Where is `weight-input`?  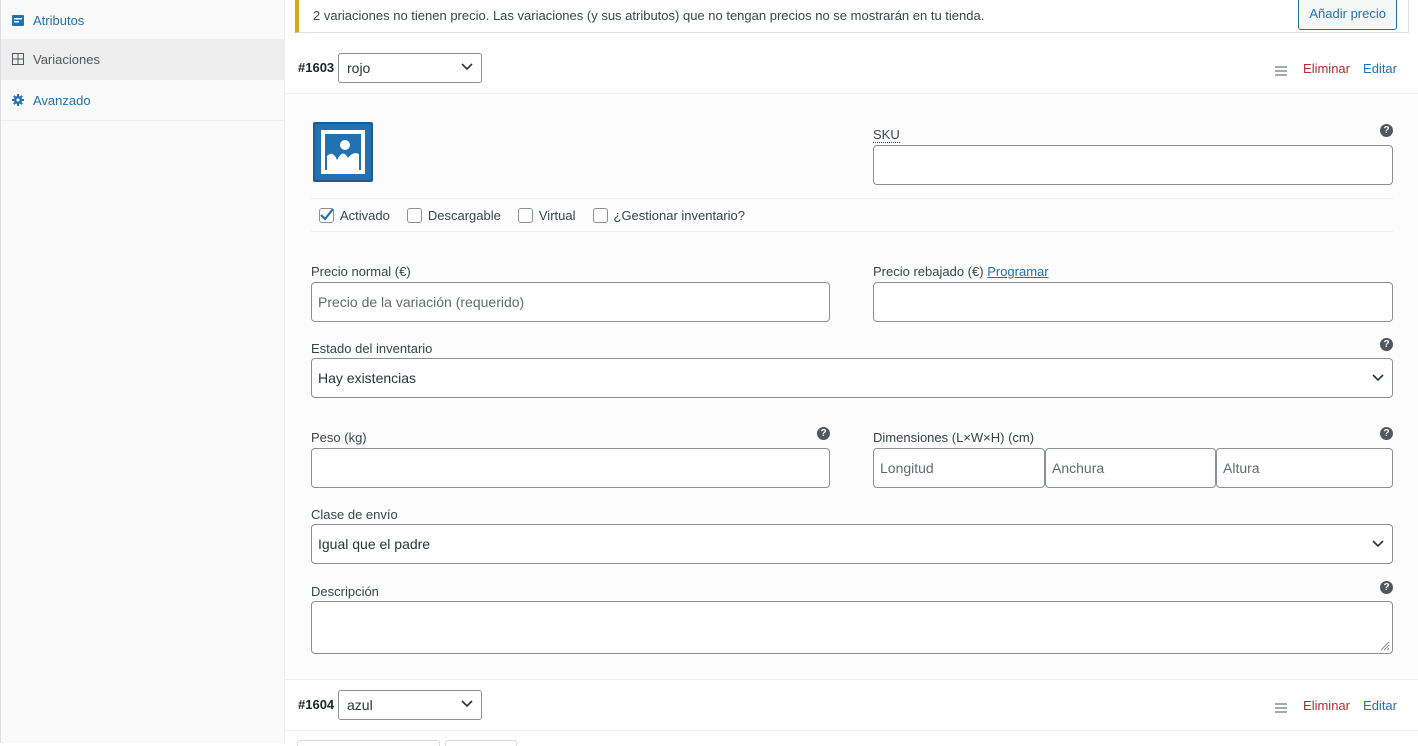 weight-input is located at coordinates (570, 468).